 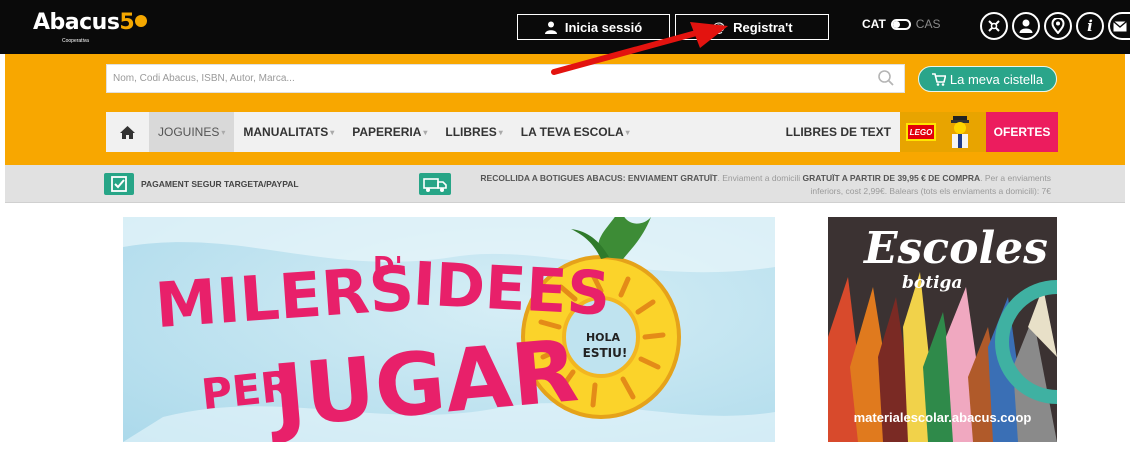 I want to click on nav-item-la-teva-escola: LA TEVA ESCOLA ▾, so click(x=575, y=132).